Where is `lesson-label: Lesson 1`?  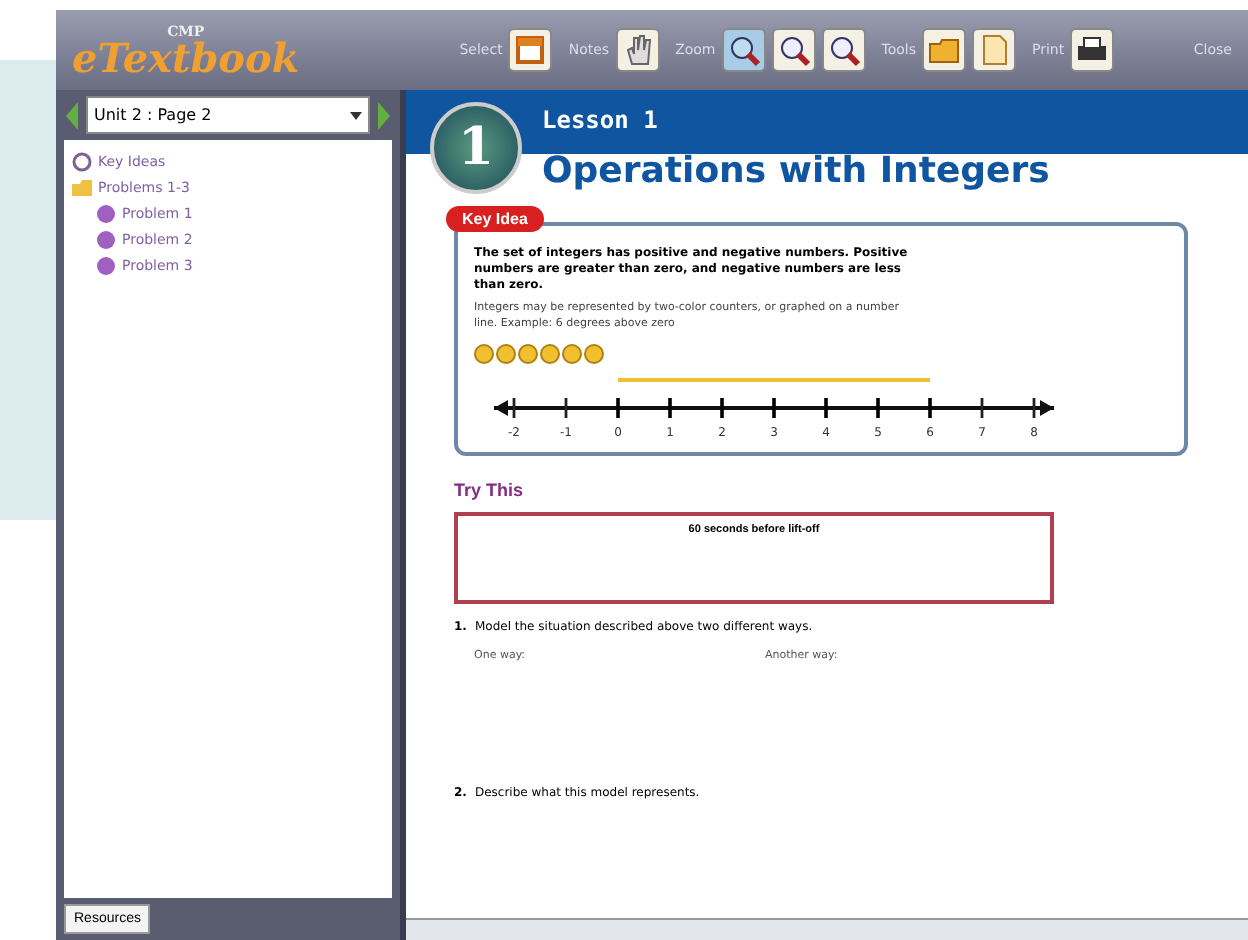
lesson-label: Lesson 1 is located at coordinates (601, 120).